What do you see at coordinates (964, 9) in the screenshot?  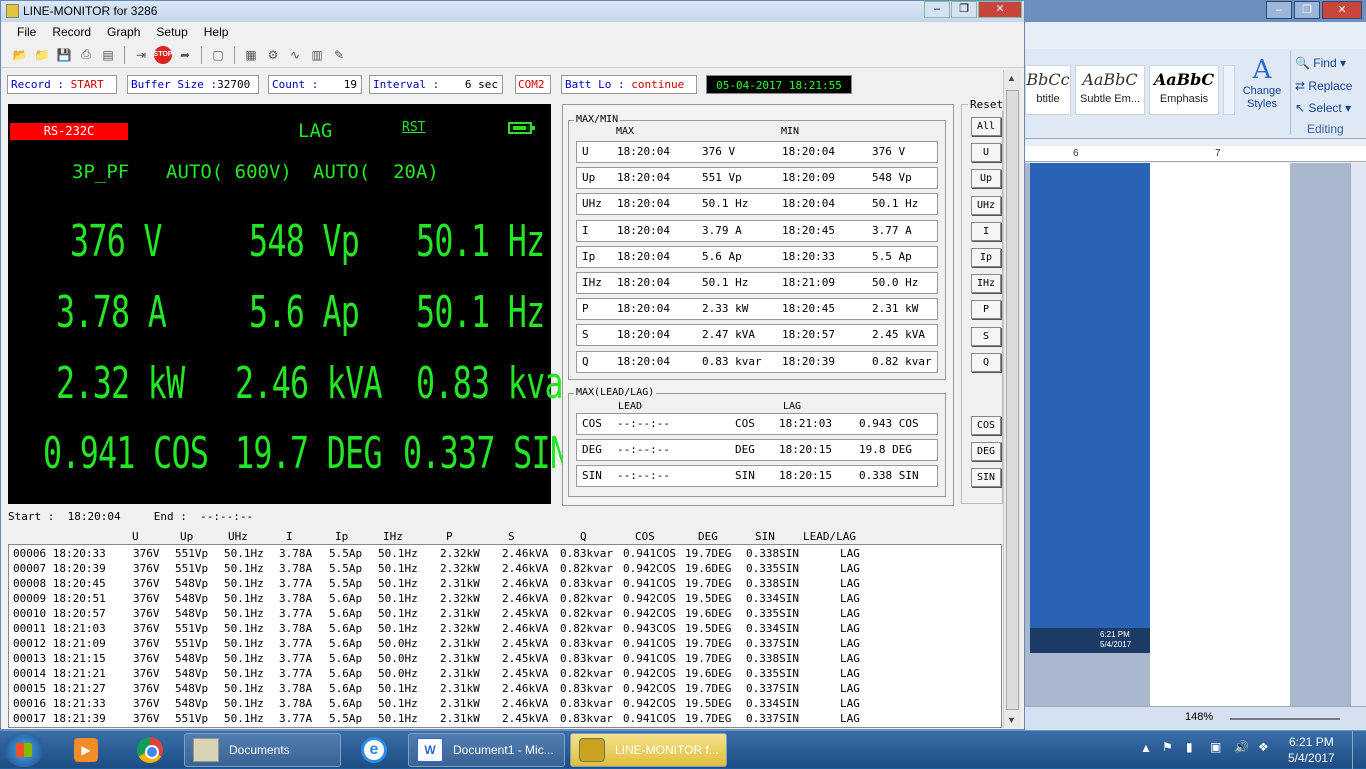 I see `maximize-button: ❐` at bounding box center [964, 9].